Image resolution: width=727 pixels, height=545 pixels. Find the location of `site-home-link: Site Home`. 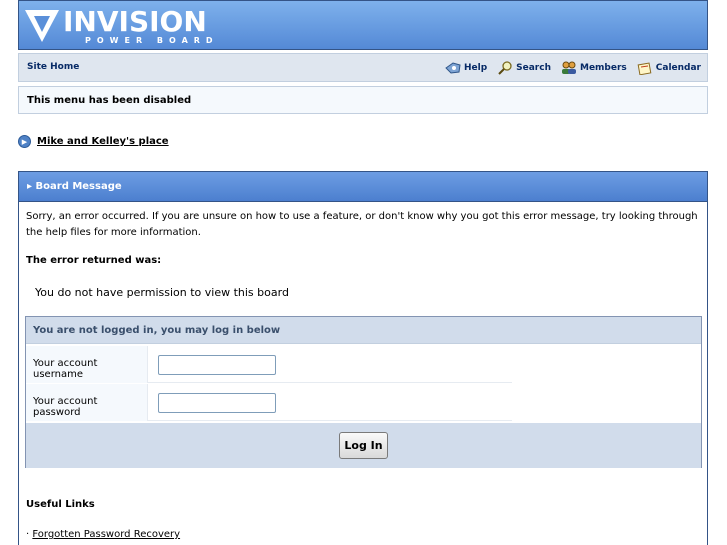

site-home-link: Site Home is located at coordinates (53, 67).